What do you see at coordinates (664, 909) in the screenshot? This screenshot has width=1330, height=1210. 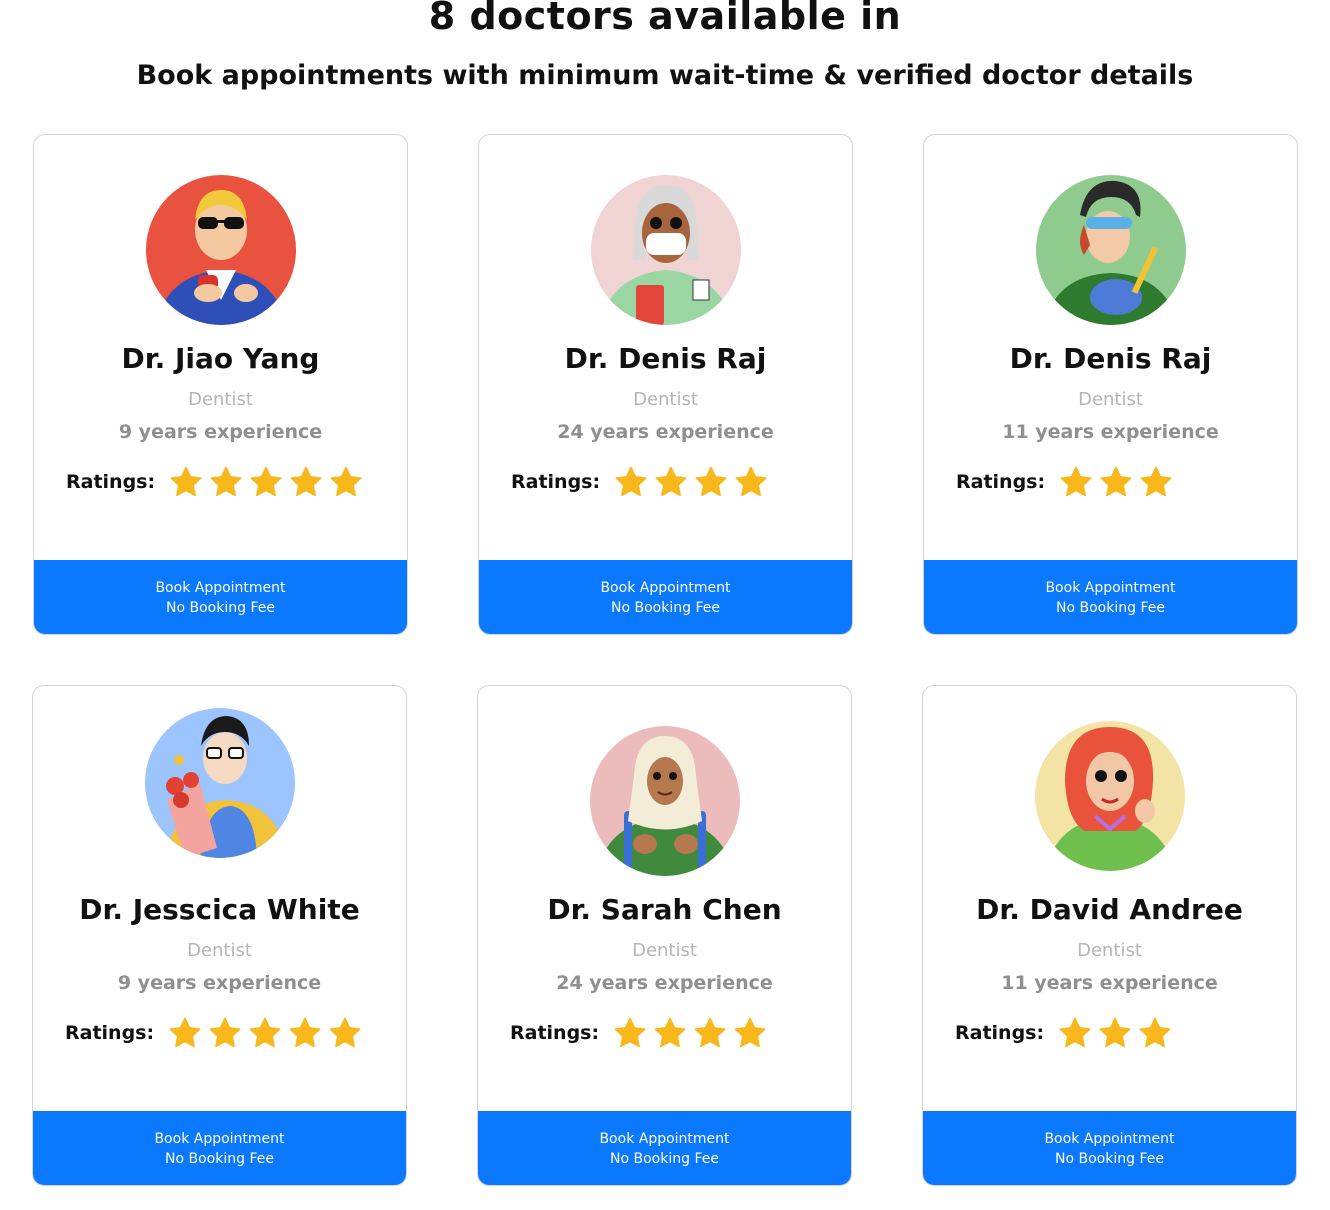 I see `doctor-name: Dr. Sarah Chen` at bounding box center [664, 909].